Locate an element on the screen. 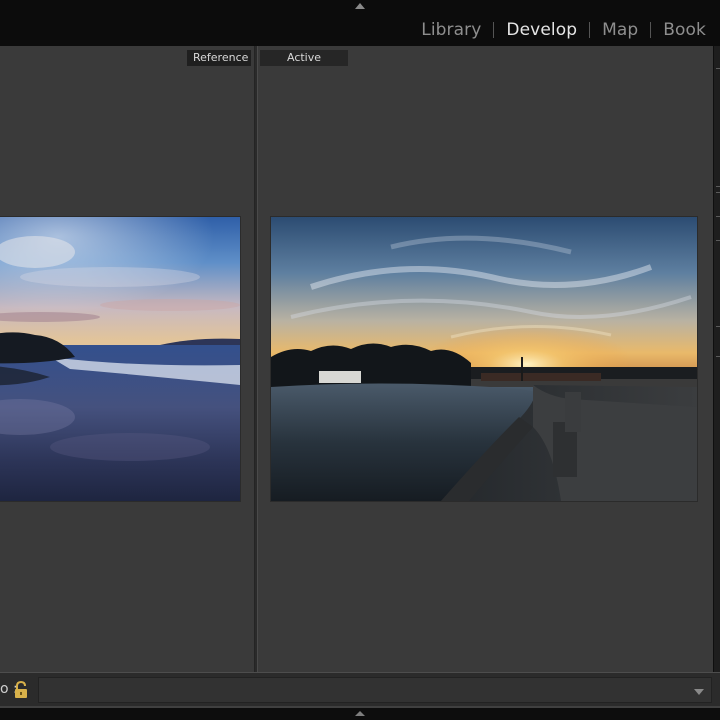 The image size is (720, 720). toolbar-field is located at coordinates (375, 690).